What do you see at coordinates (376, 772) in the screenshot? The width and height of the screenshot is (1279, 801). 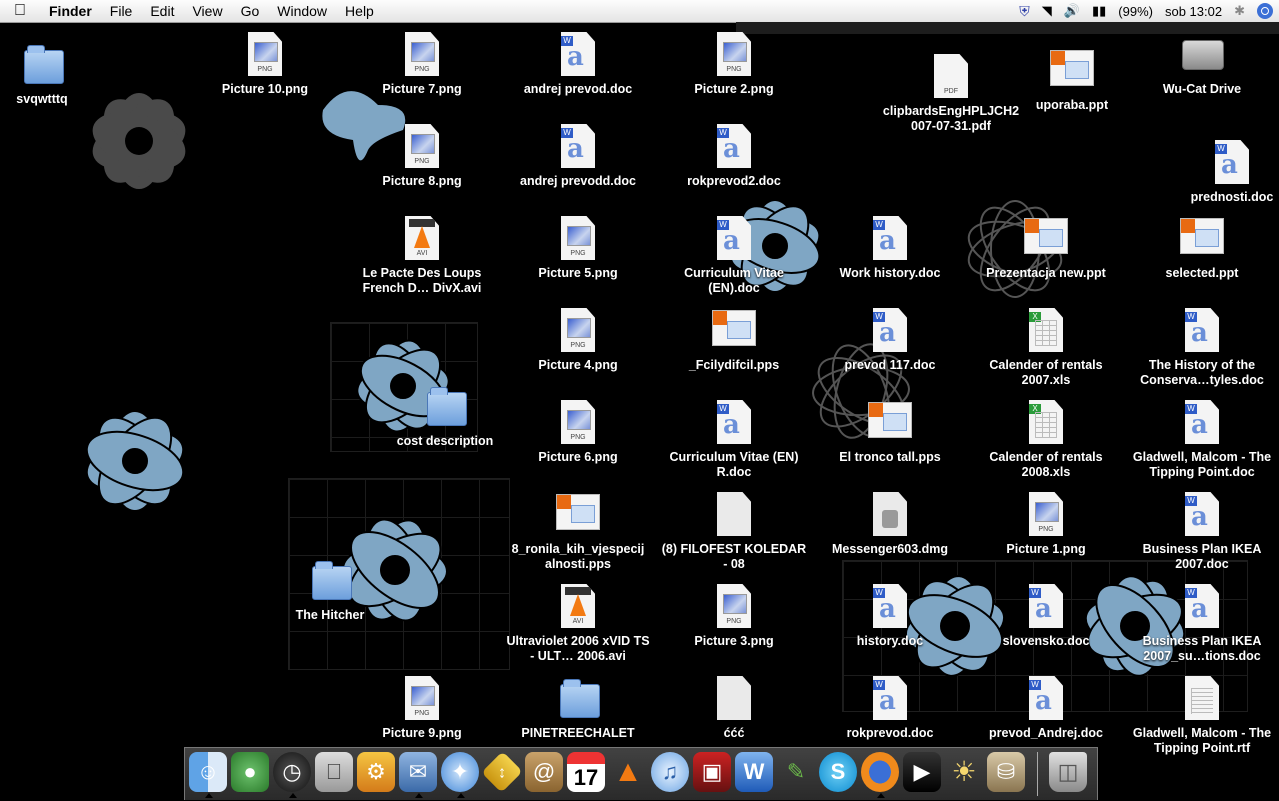 I see `widget-icon: ⚙` at bounding box center [376, 772].